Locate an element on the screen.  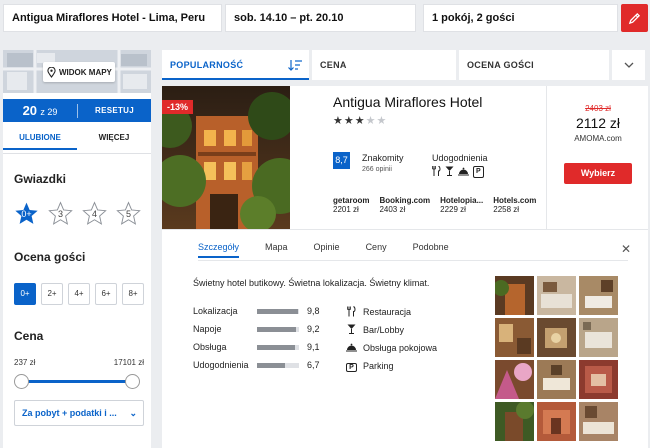
tab-map: Mapa is located at coordinates (276, 250).